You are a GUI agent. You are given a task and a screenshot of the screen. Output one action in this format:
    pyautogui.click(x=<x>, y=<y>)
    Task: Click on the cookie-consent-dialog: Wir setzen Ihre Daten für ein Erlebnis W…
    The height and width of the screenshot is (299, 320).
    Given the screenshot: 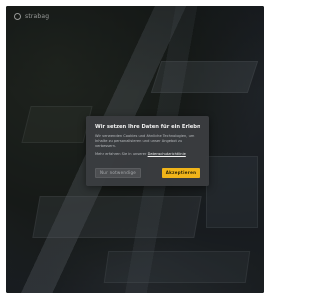 What is the action you would take?
    pyautogui.click(x=147, y=151)
    